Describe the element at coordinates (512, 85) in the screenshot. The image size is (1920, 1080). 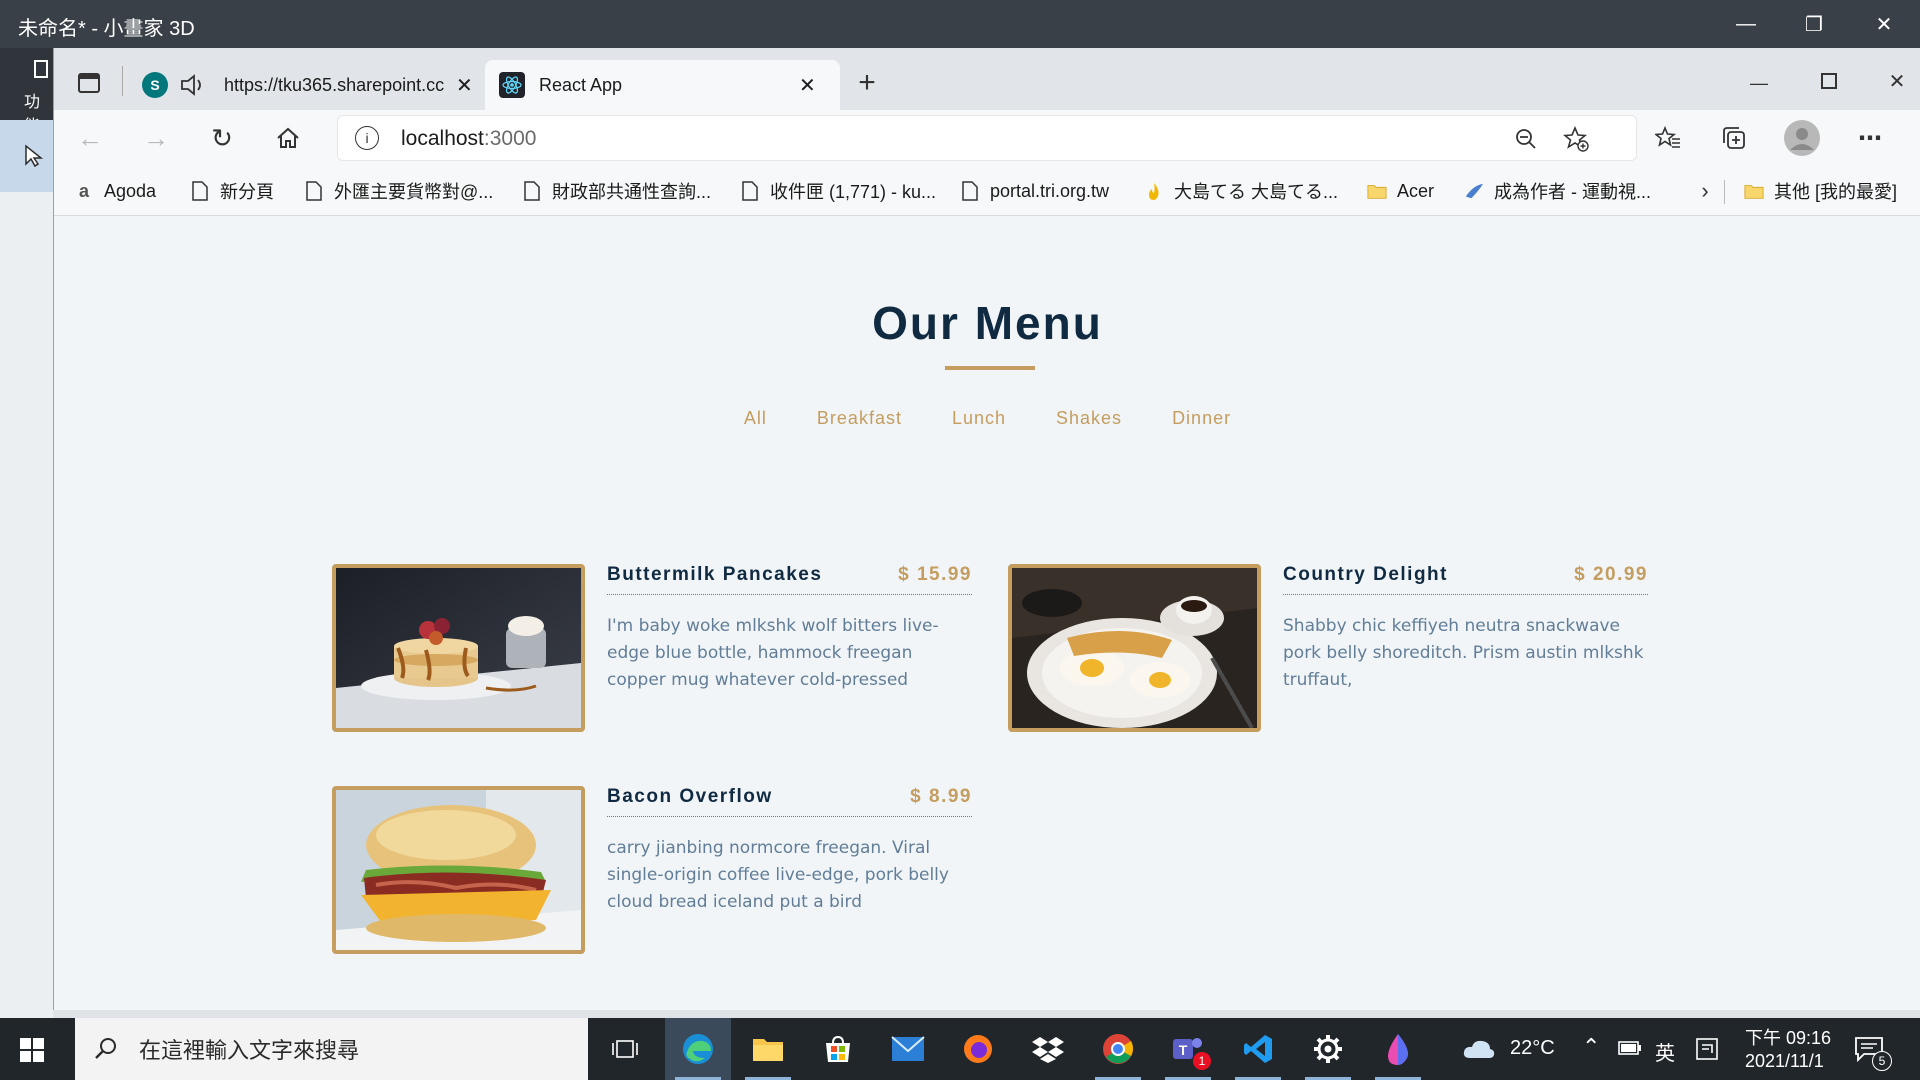
I see `react-icon` at that location.